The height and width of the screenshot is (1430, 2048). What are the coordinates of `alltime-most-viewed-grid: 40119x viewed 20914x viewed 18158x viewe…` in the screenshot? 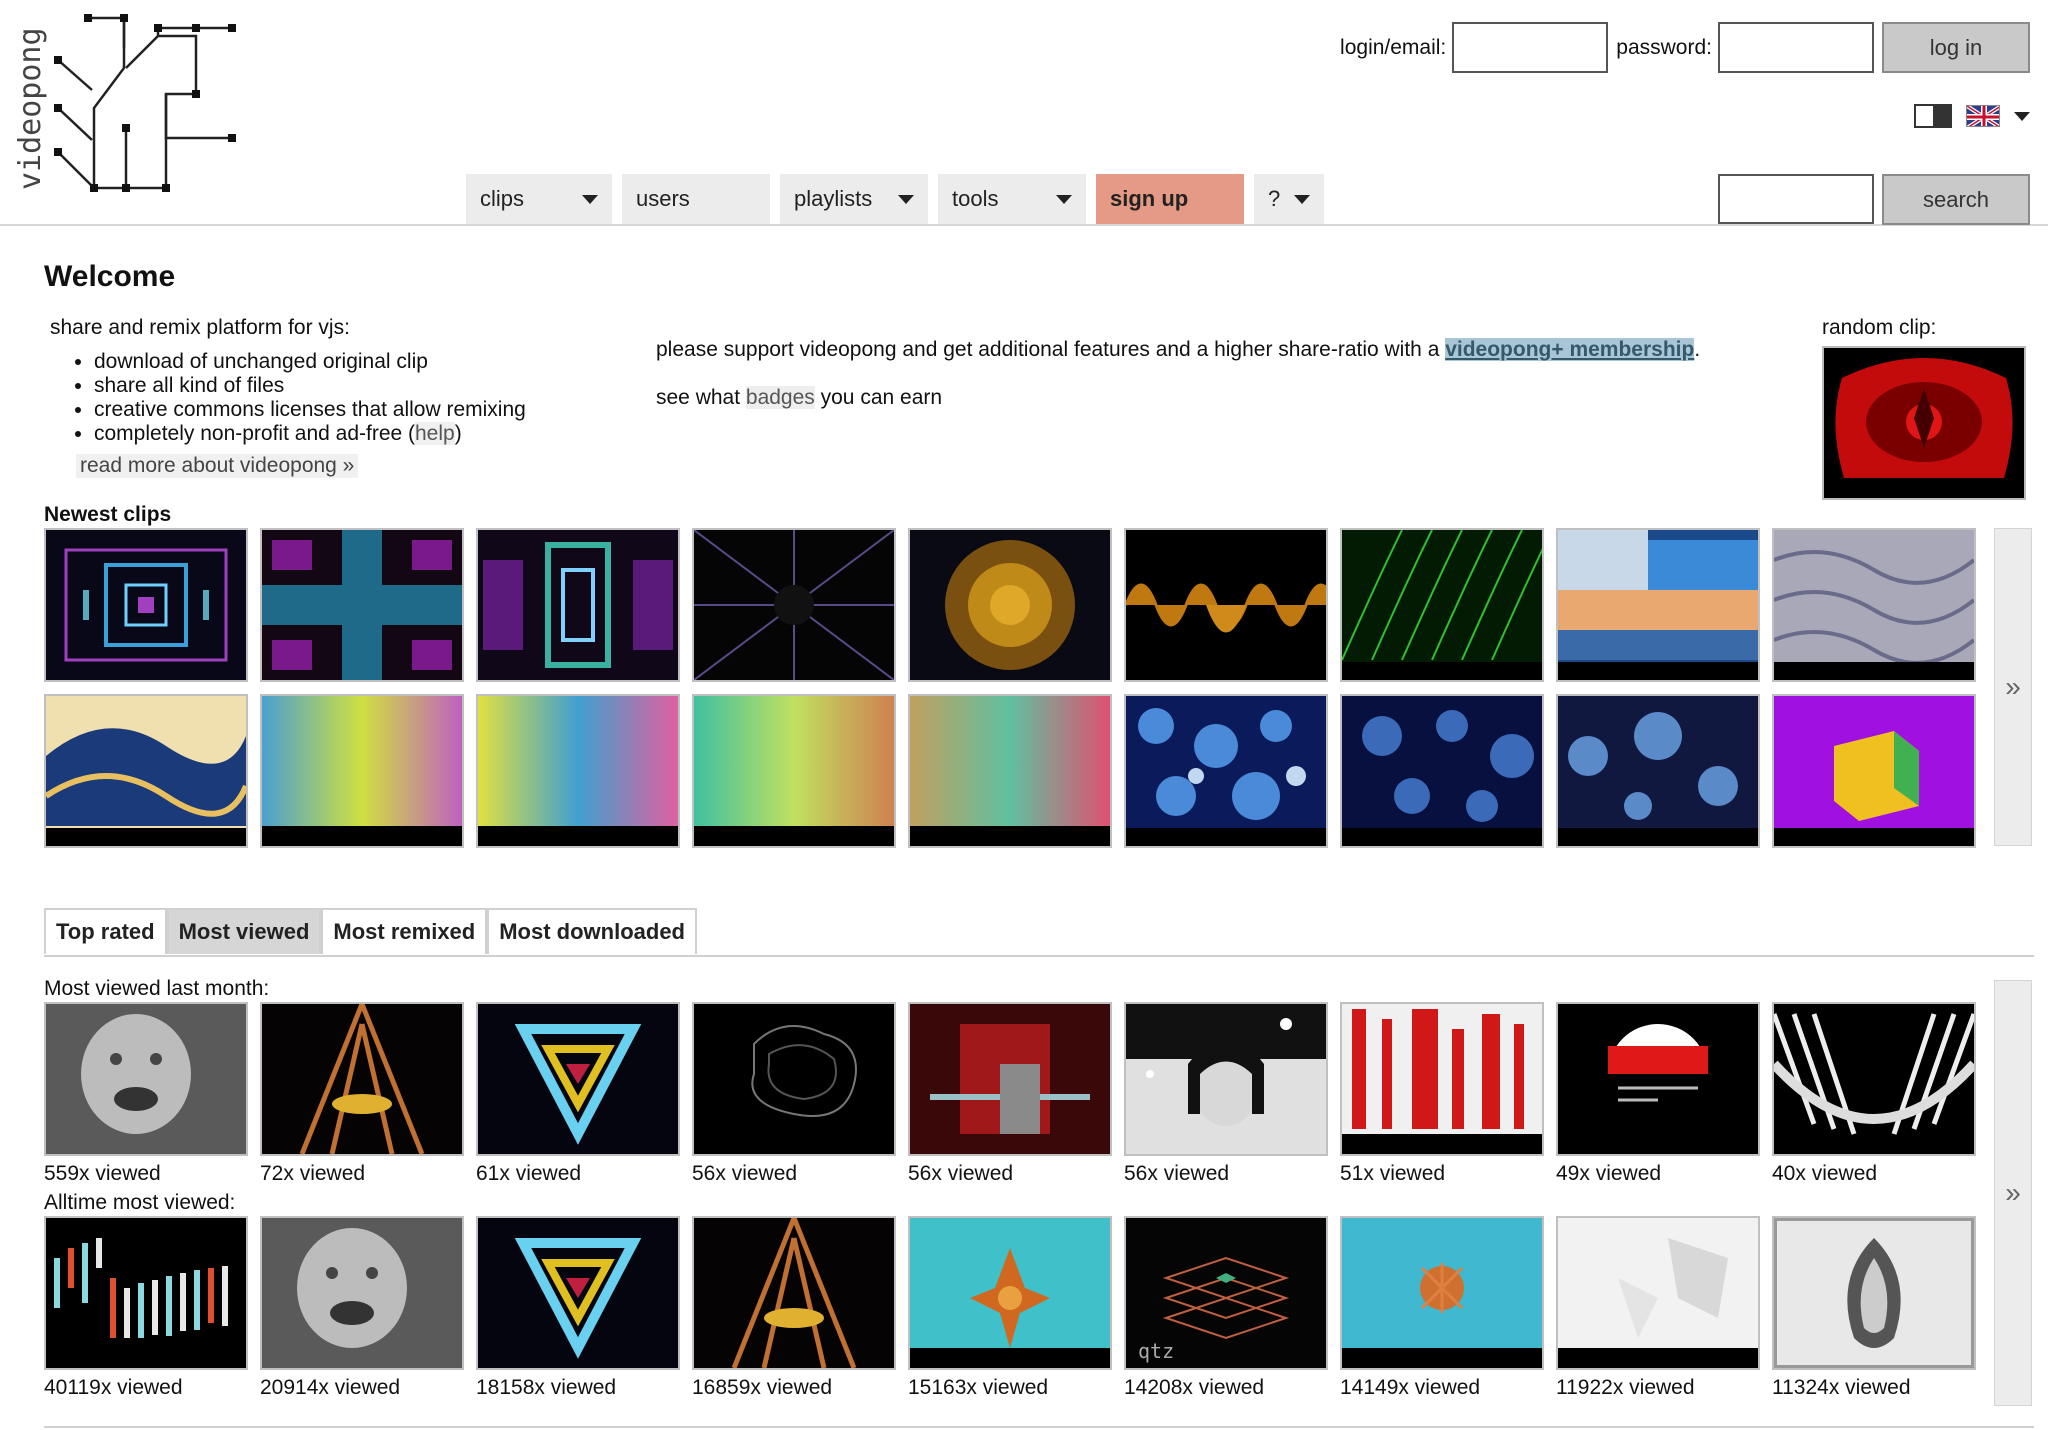 It's located at (1010, 1308).